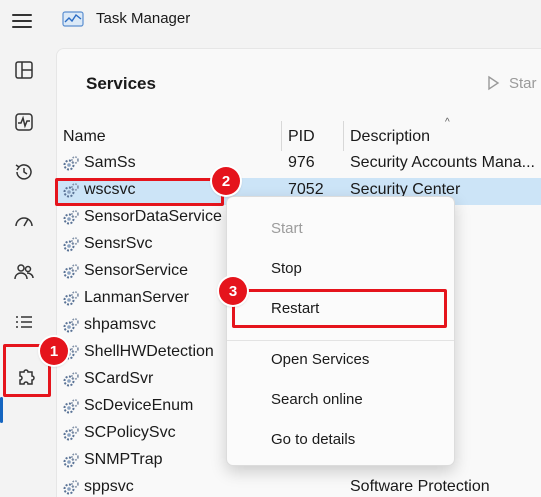 This screenshot has width=541, height=497. I want to click on sidebar-item-app-history, so click(24, 172).